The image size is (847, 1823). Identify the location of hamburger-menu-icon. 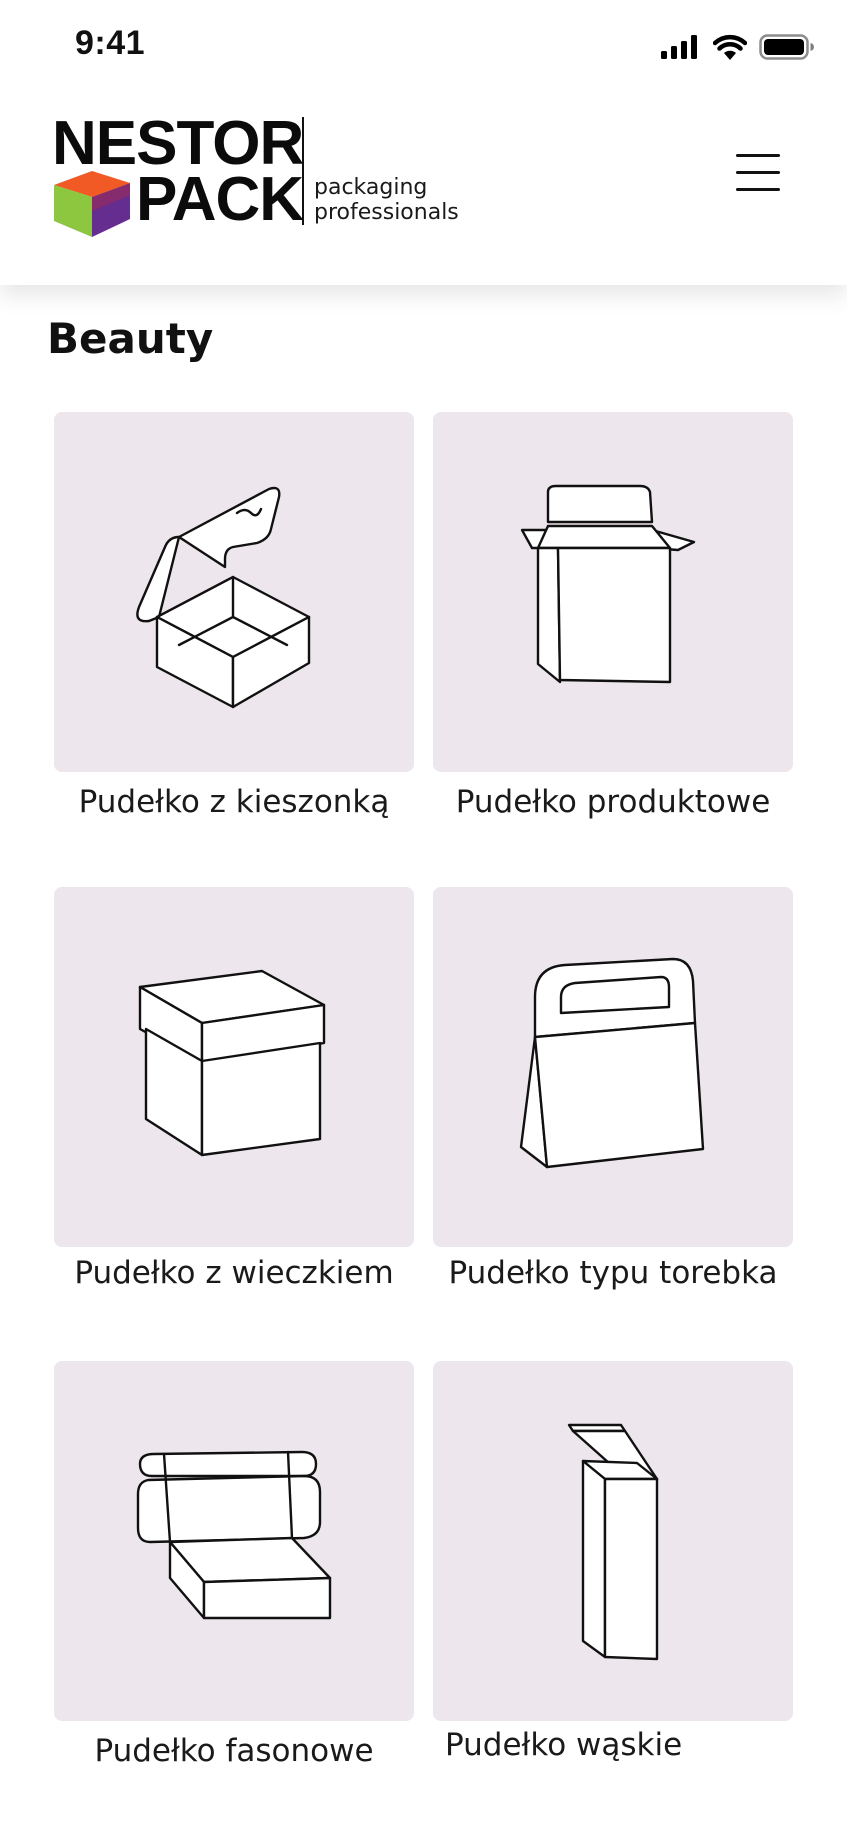
(757, 173).